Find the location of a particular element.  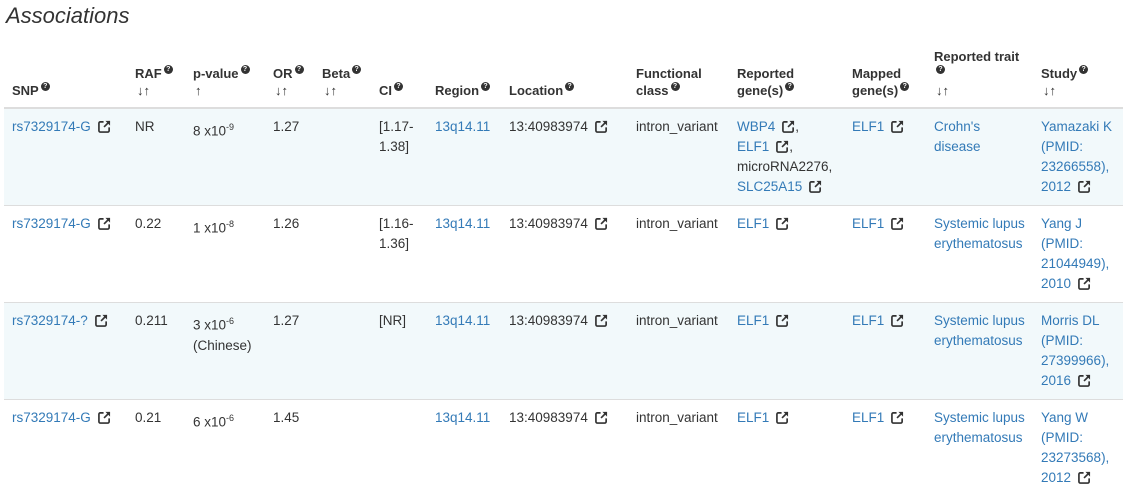

column-label: Mapped gene(s) is located at coordinates (877, 82).